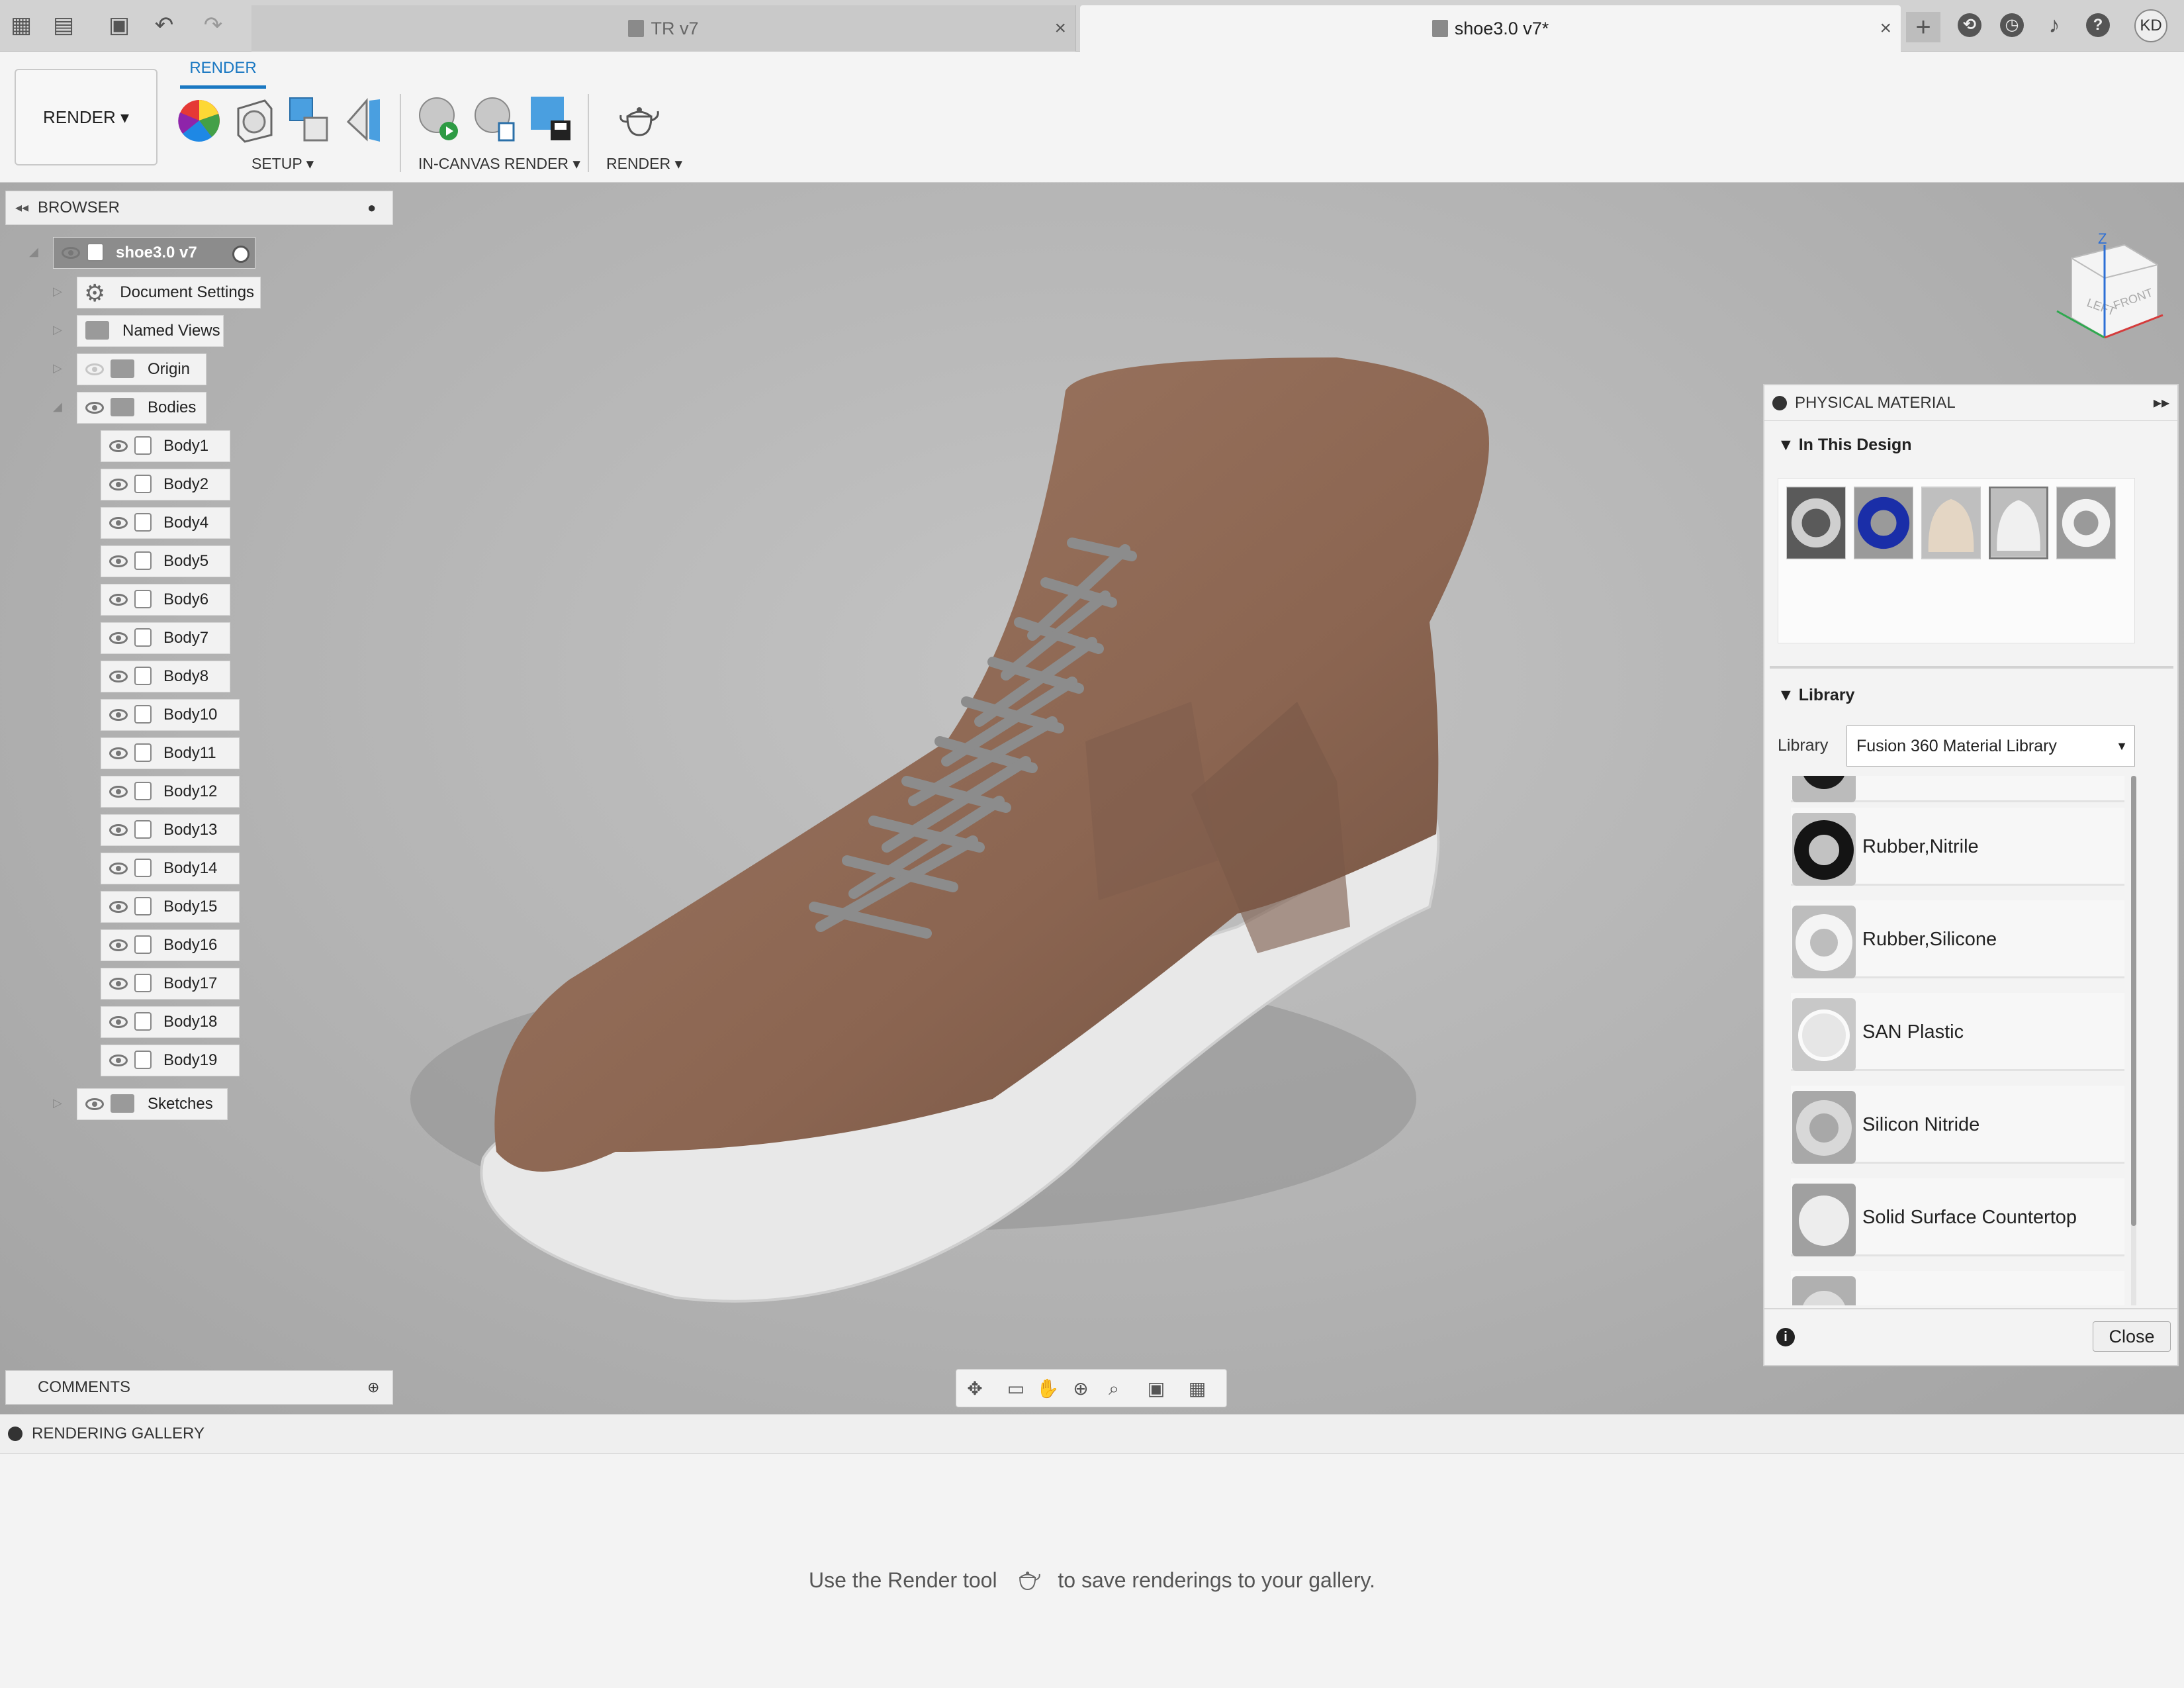 This screenshot has width=2184, height=1688. I want to click on in-canvas-render-icon, so click(439, 118).